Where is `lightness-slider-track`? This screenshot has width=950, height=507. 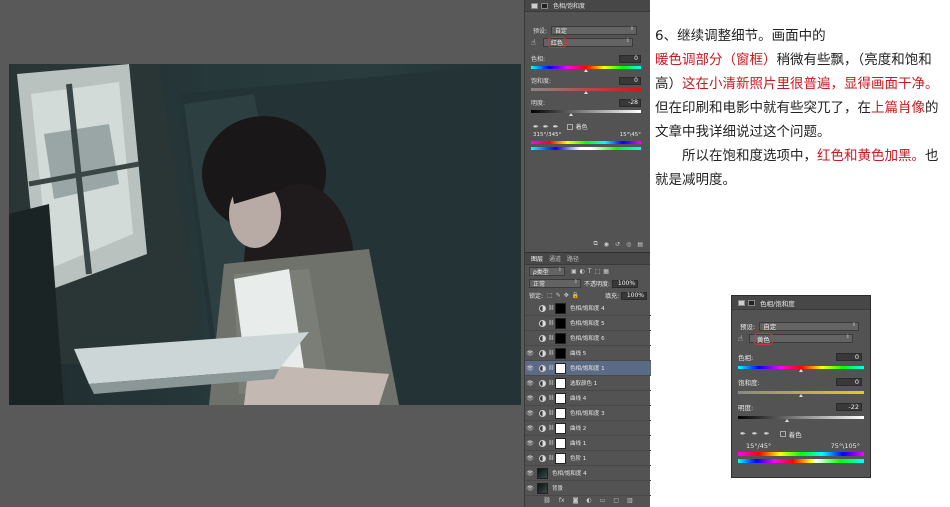 lightness-slider-track is located at coordinates (586, 111).